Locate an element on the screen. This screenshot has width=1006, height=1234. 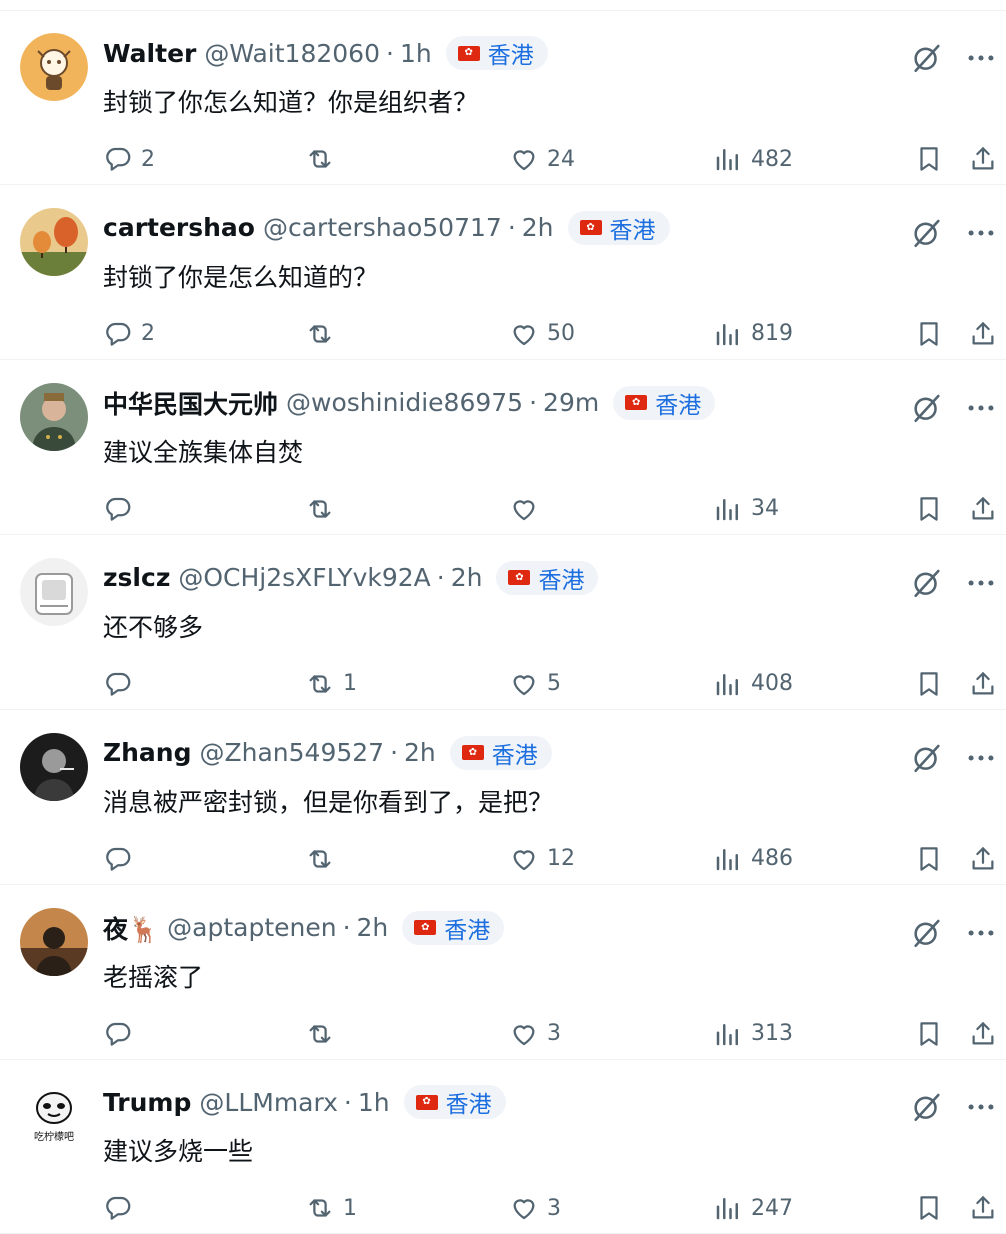
reply-item: zslcz @OCHj2sXFLYvk92A · 2h ✿ 香港 还不够多 1 is located at coordinates (503, 623).